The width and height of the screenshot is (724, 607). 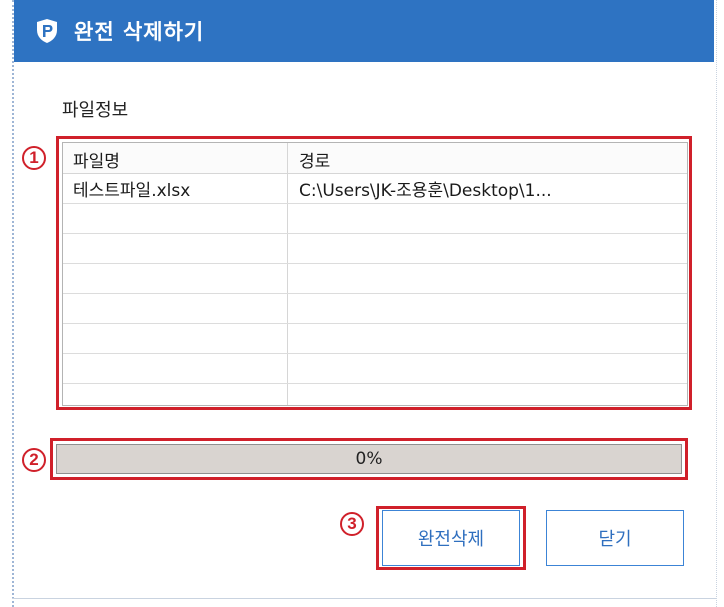 What do you see at coordinates (716, 303) in the screenshot?
I see `right-border` at bounding box center [716, 303].